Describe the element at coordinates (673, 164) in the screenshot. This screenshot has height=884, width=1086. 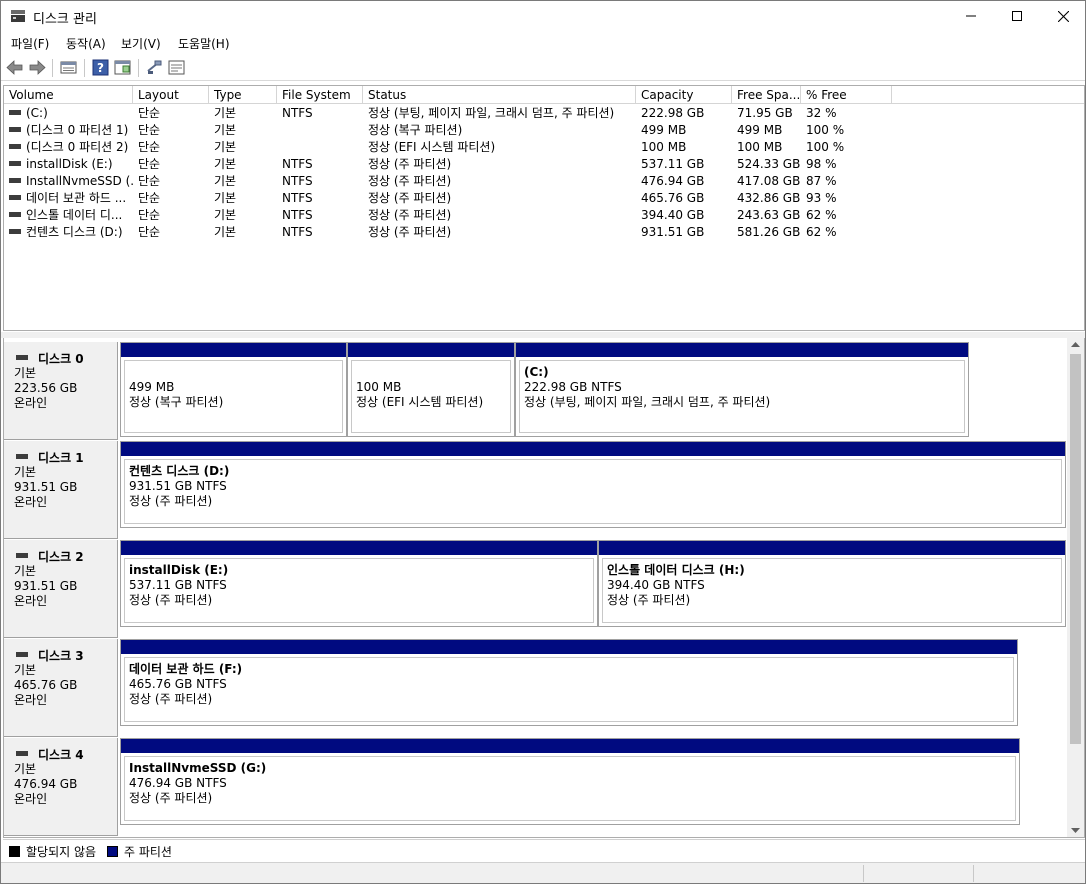
I see `cell-capacity: 537.11 GB` at that location.